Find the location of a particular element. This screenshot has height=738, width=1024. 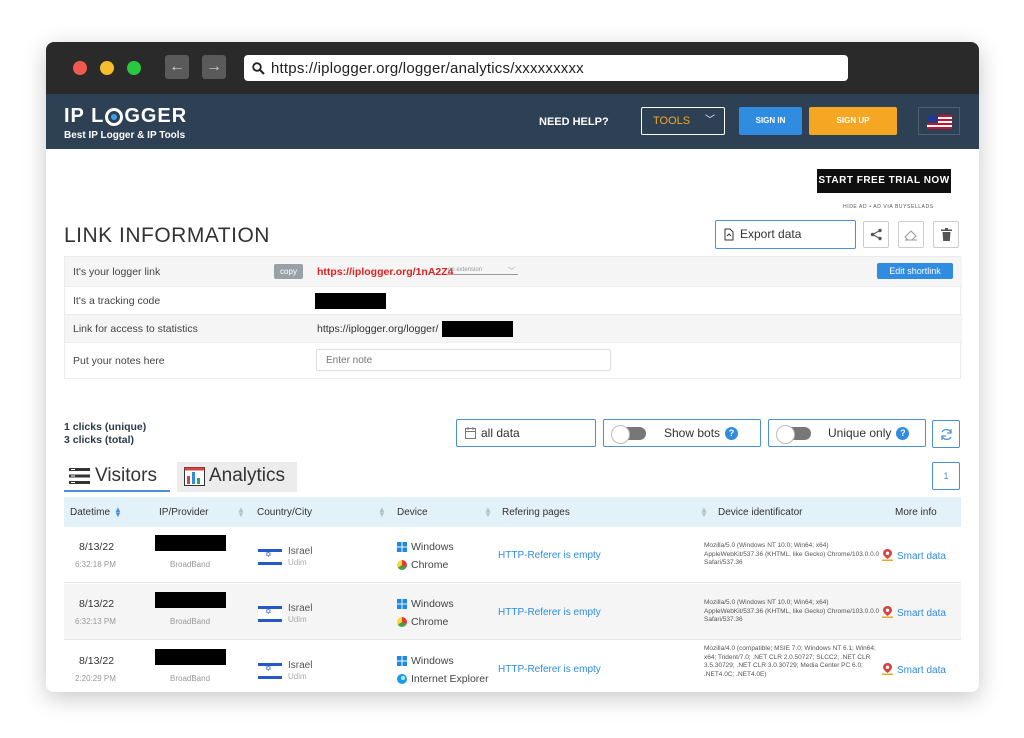

notes-label: Put your notes here is located at coordinates (119, 361).